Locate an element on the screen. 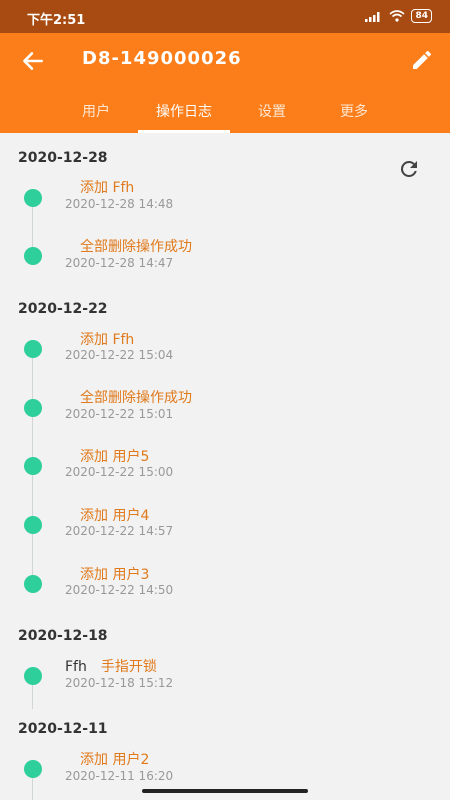 Image resolution: width=450 pixels, height=800 pixels. log-action: 添加 用户4 is located at coordinates (115, 516).